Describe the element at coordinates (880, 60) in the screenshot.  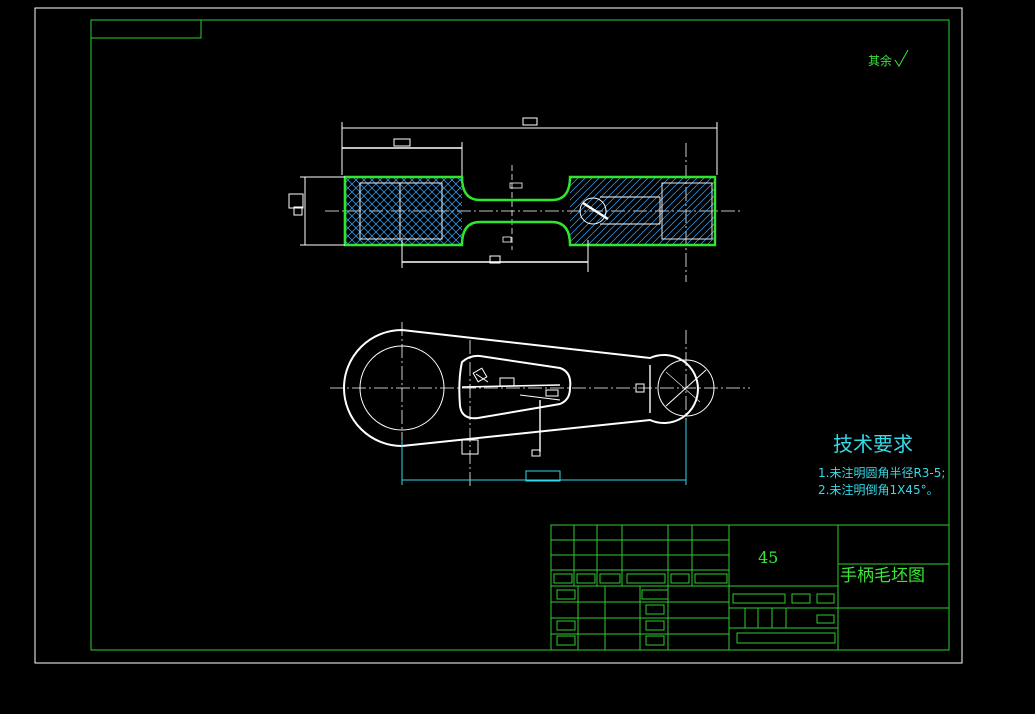
I see `surface-note-text: 其余` at that location.